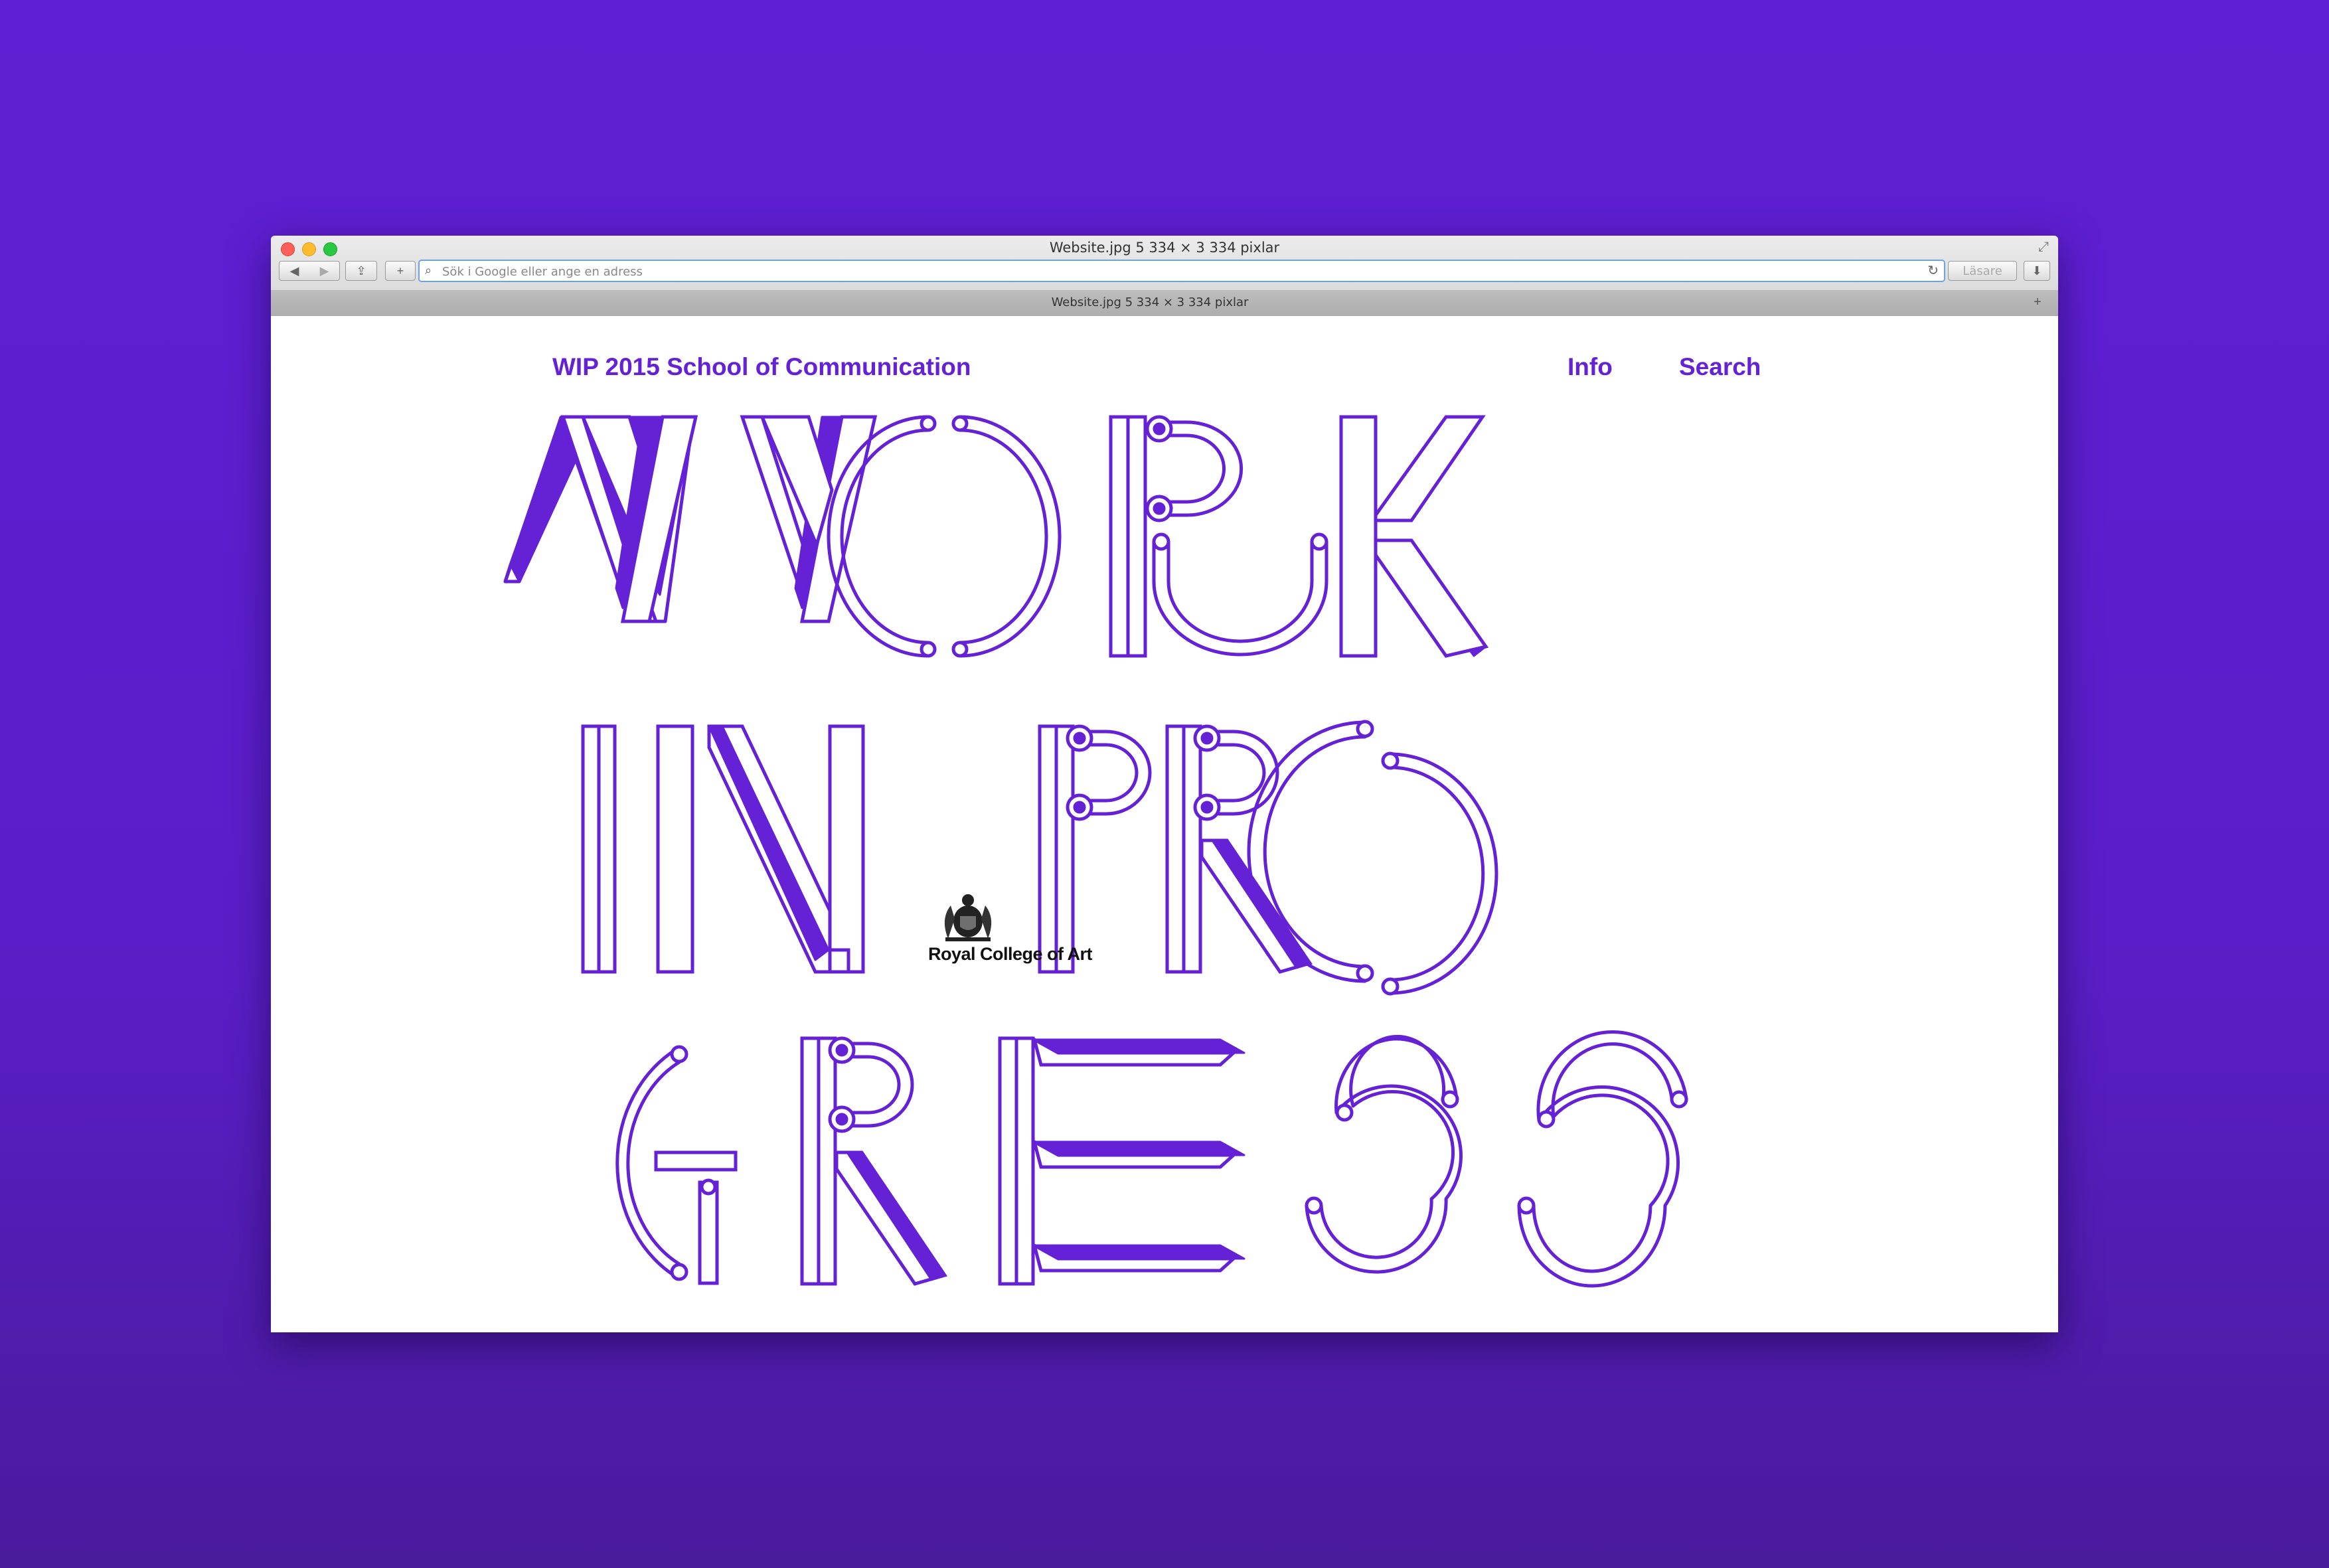  What do you see at coordinates (1164, 248) in the screenshot?
I see `window-title: Website.jpg 5 334 × 3 334 pixlar` at bounding box center [1164, 248].